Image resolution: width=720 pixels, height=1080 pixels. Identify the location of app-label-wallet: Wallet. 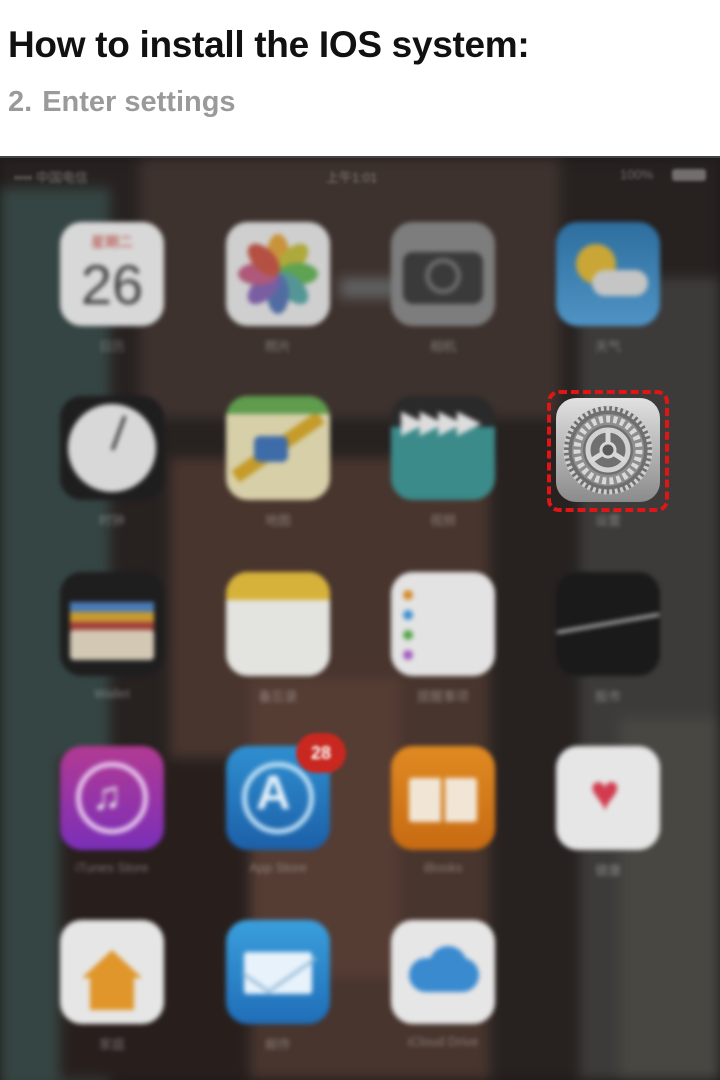
(112, 693).